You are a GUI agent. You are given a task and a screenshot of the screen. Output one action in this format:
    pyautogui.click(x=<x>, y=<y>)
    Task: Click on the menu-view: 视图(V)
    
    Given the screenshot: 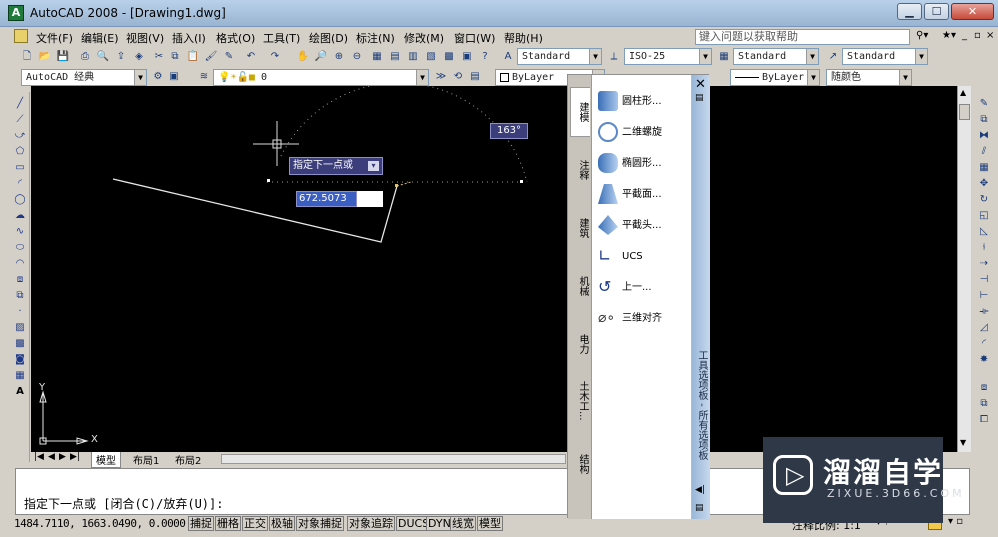 What is the action you would take?
    pyautogui.click(x=145, y=38)
    